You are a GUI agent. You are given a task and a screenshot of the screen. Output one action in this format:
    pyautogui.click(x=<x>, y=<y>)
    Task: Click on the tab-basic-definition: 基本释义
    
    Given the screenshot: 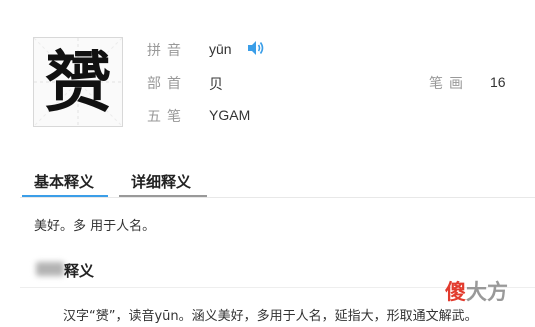 What is the action you would take?
    pyautogui.click(x=64, y=181)
    